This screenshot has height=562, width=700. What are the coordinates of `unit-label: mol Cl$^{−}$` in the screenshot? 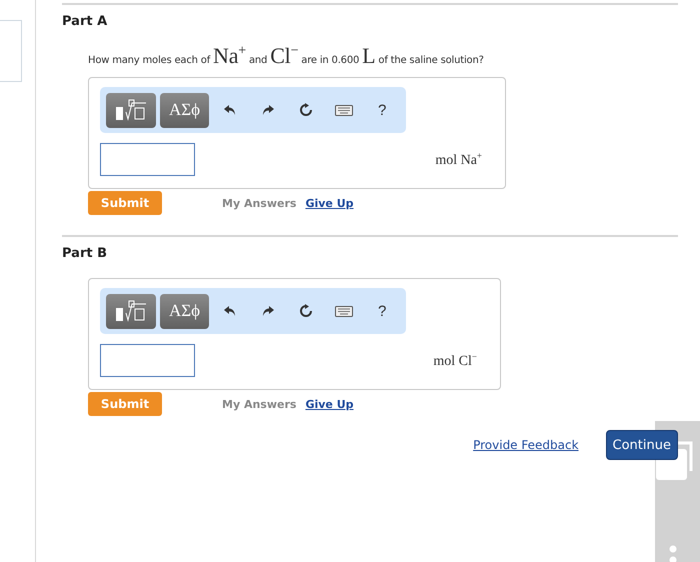 It's located at (455, 360).